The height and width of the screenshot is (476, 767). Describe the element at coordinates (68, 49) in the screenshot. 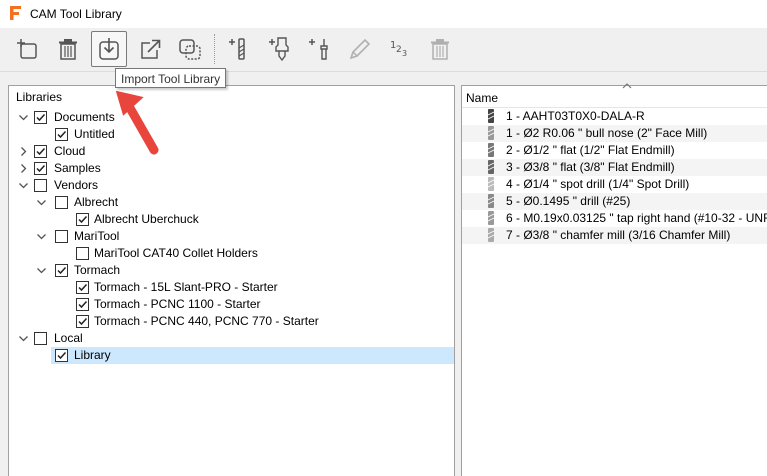

I see `delete-library-button` at that location.